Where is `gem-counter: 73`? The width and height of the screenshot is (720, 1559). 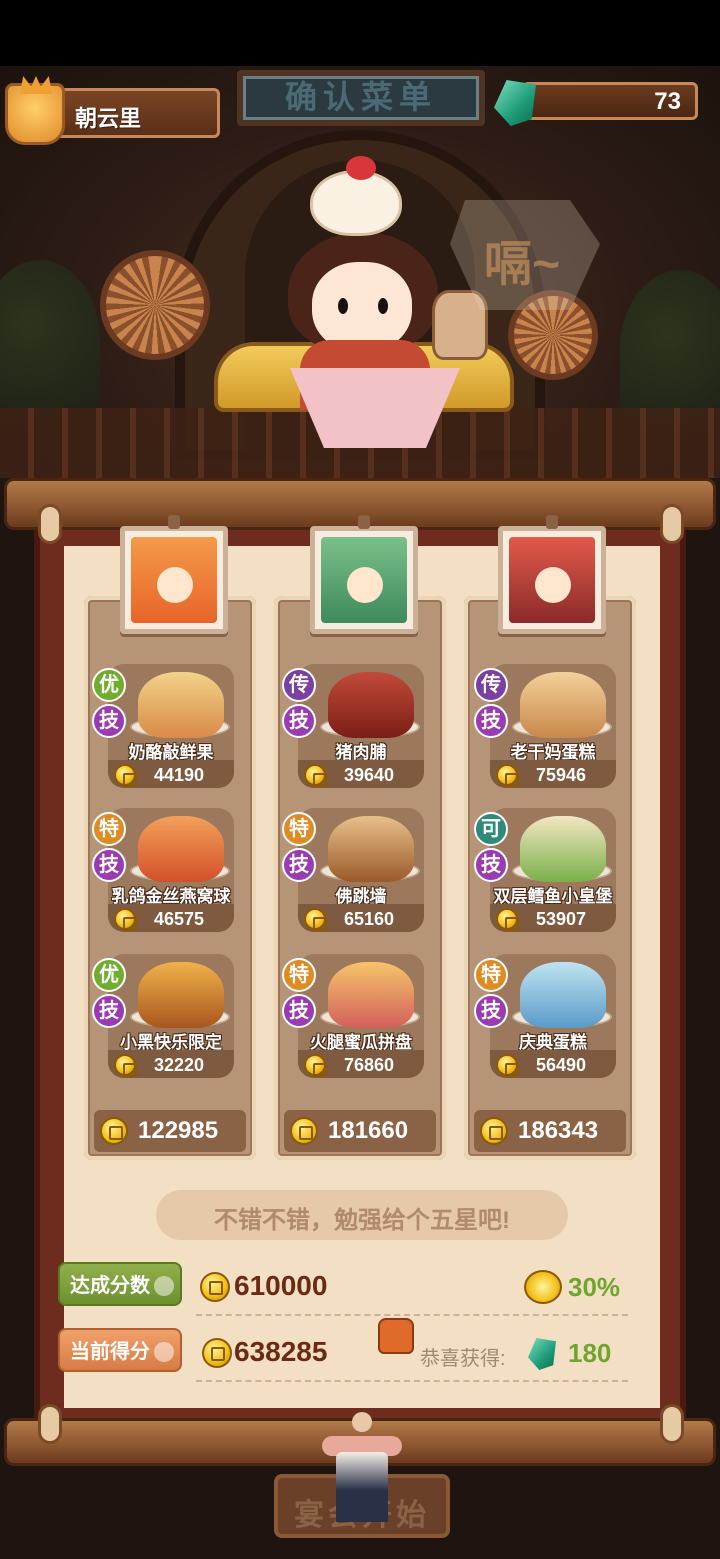 gem-counter: 73 is located at coordinates (610, 101).